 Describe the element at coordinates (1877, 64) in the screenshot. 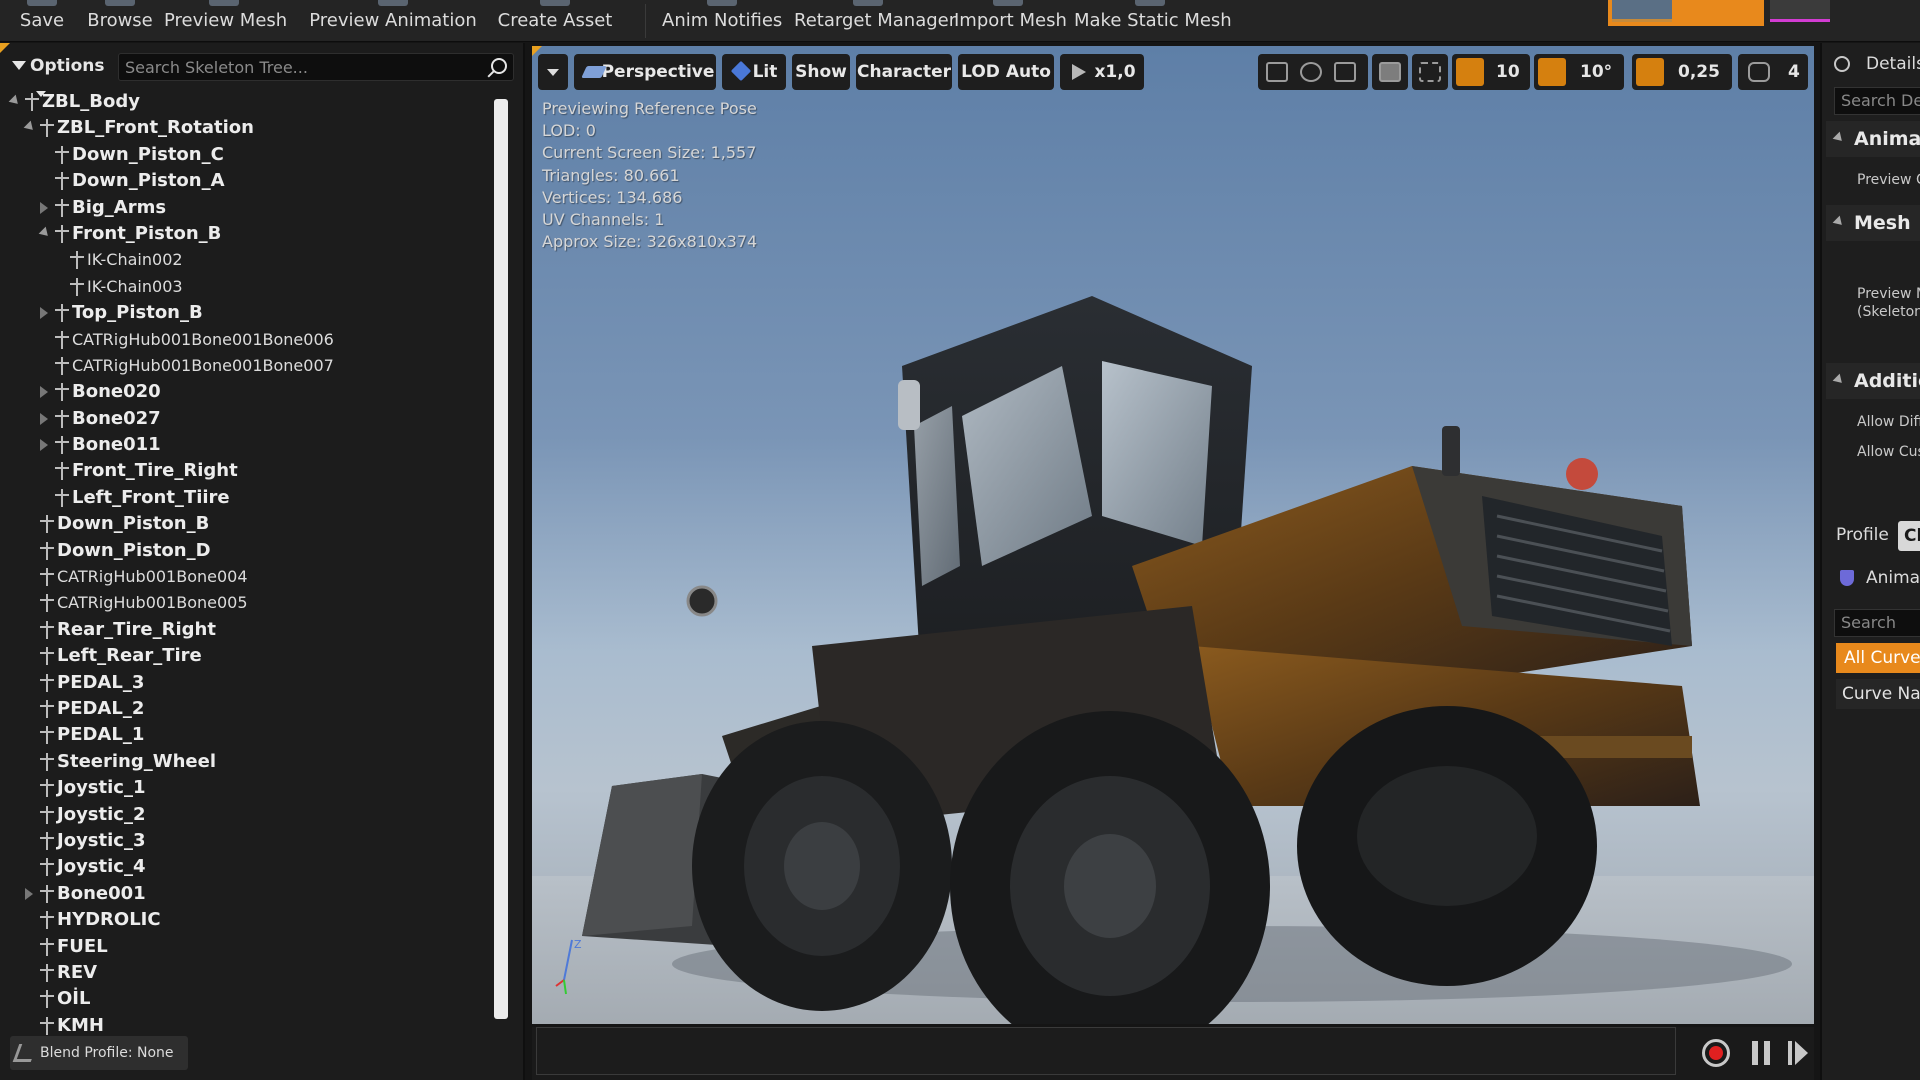

I see `details-tab: Details` at that location.